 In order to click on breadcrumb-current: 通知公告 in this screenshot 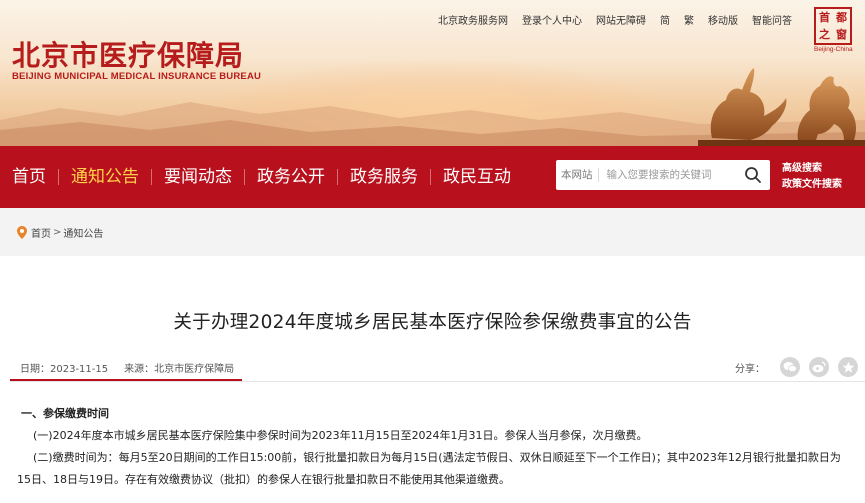, I will do `click(83, 232)`.